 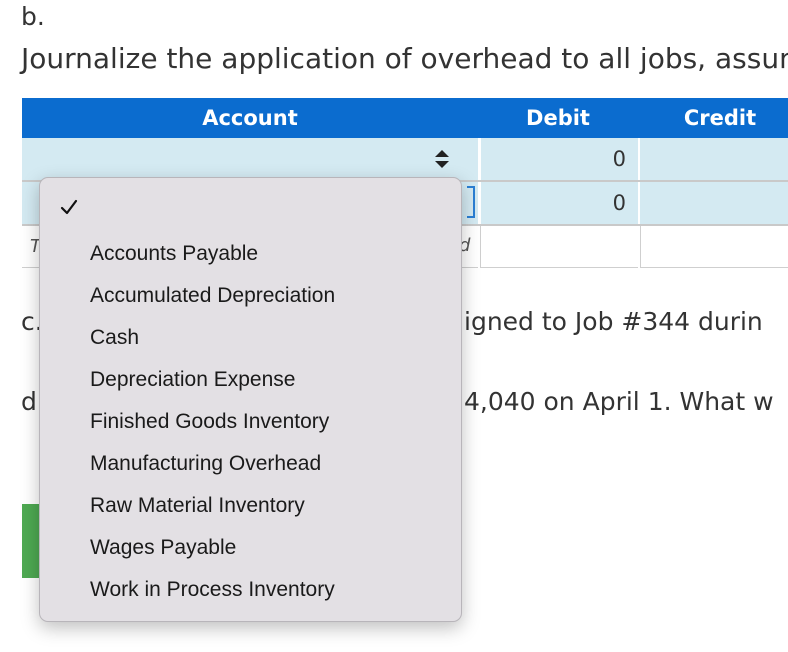 I want to click on table-row: 0 0, so click(x=405, y=159).